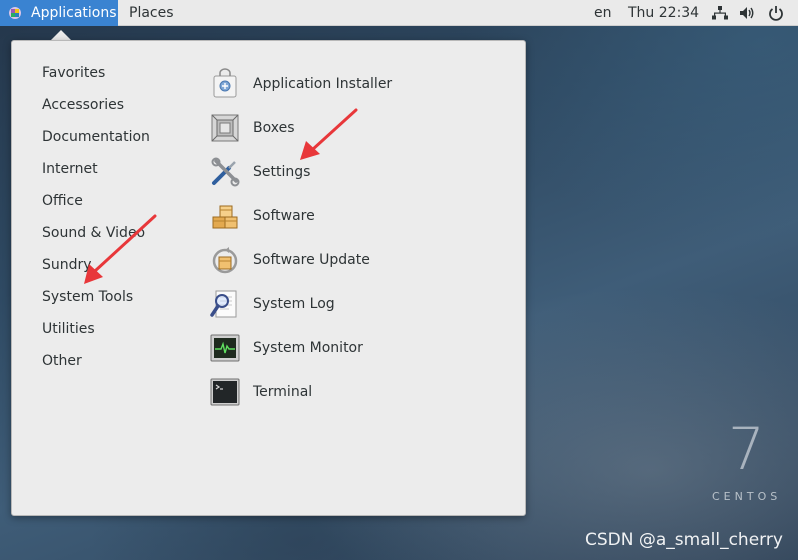  I want to click on app-item-boxes: Boxes, so click(300, 128).